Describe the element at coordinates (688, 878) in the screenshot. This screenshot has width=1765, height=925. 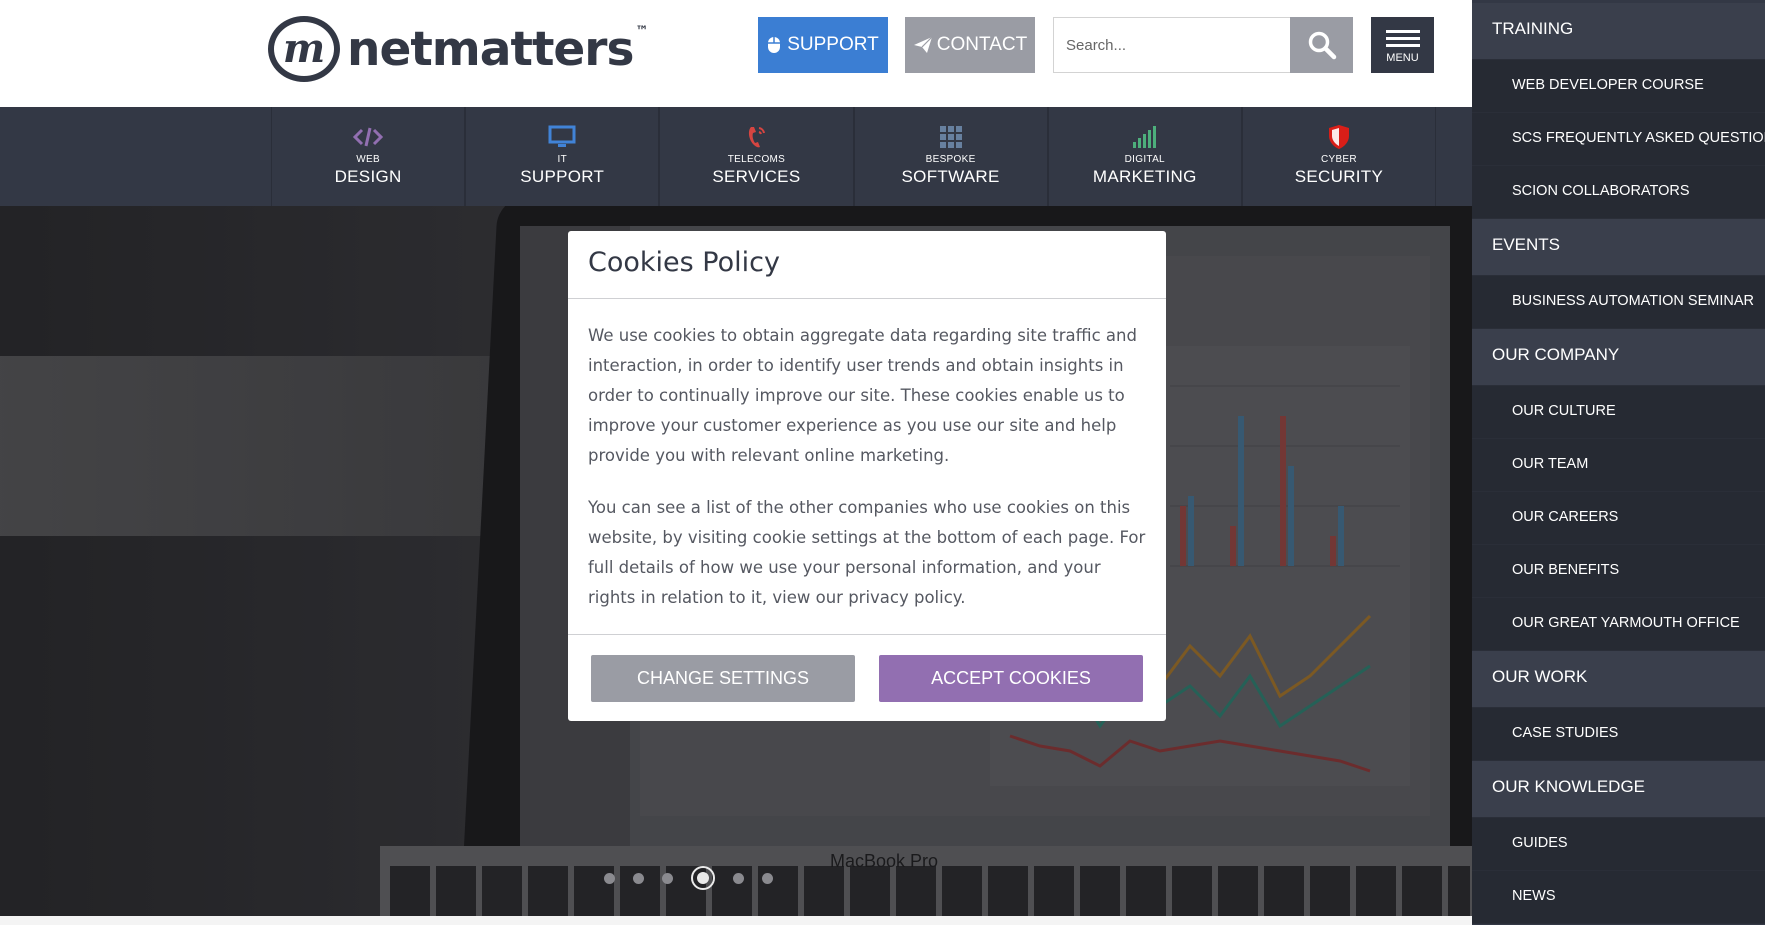
I see `slider-dots` at that location.